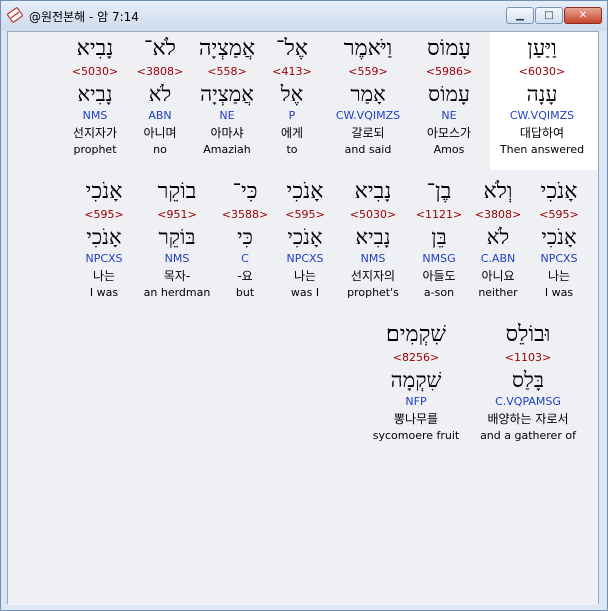  What do you see at coordinates (177, 276) in the screenshot?
I see `korean-gloss: 목자-` at bounding box center [177, 276].